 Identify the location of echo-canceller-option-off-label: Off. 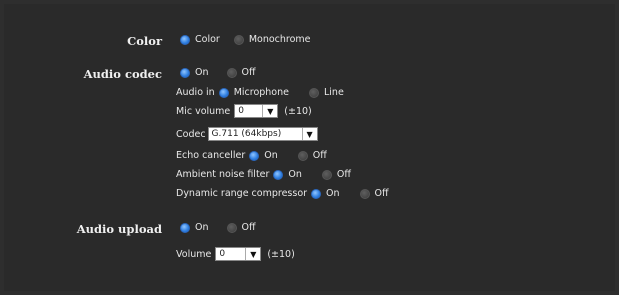
(319, 155).